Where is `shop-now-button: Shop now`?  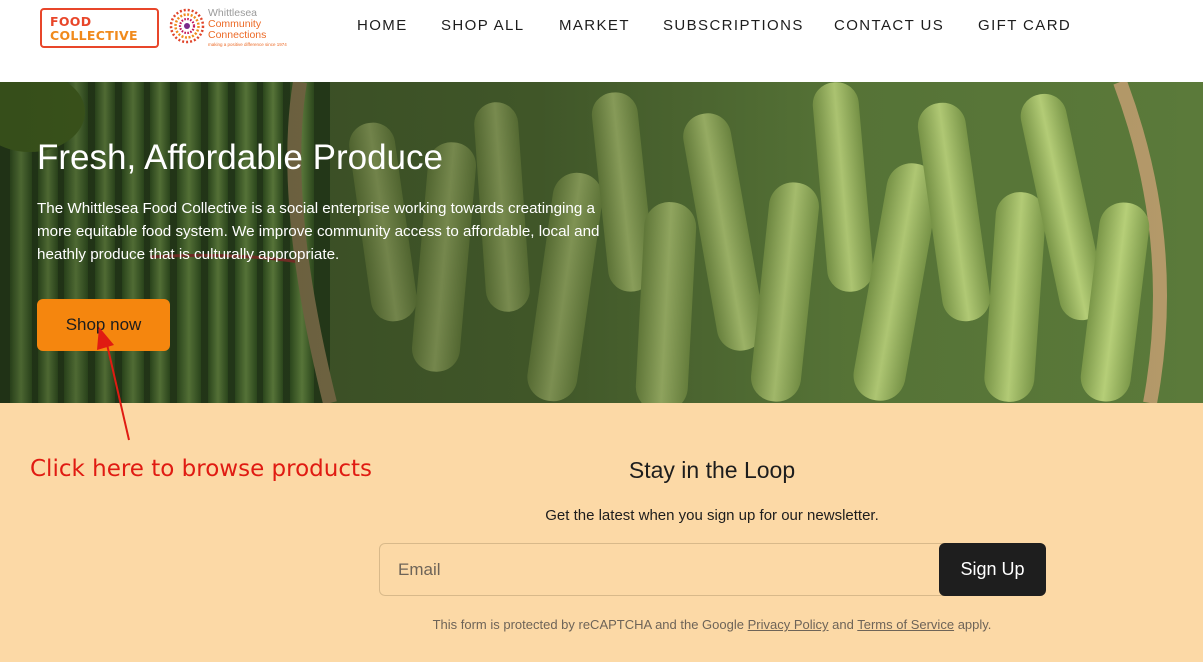 shop-now-button: Shop now is located at coordinates (103, 325).